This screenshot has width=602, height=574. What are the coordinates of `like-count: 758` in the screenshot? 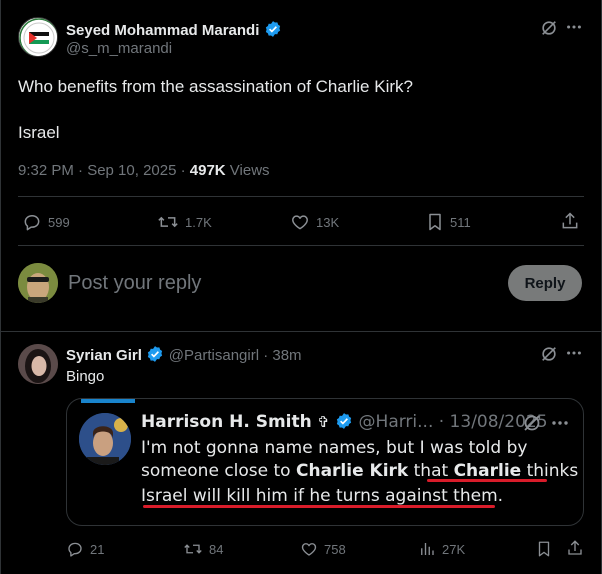 It's located at (335, 549).